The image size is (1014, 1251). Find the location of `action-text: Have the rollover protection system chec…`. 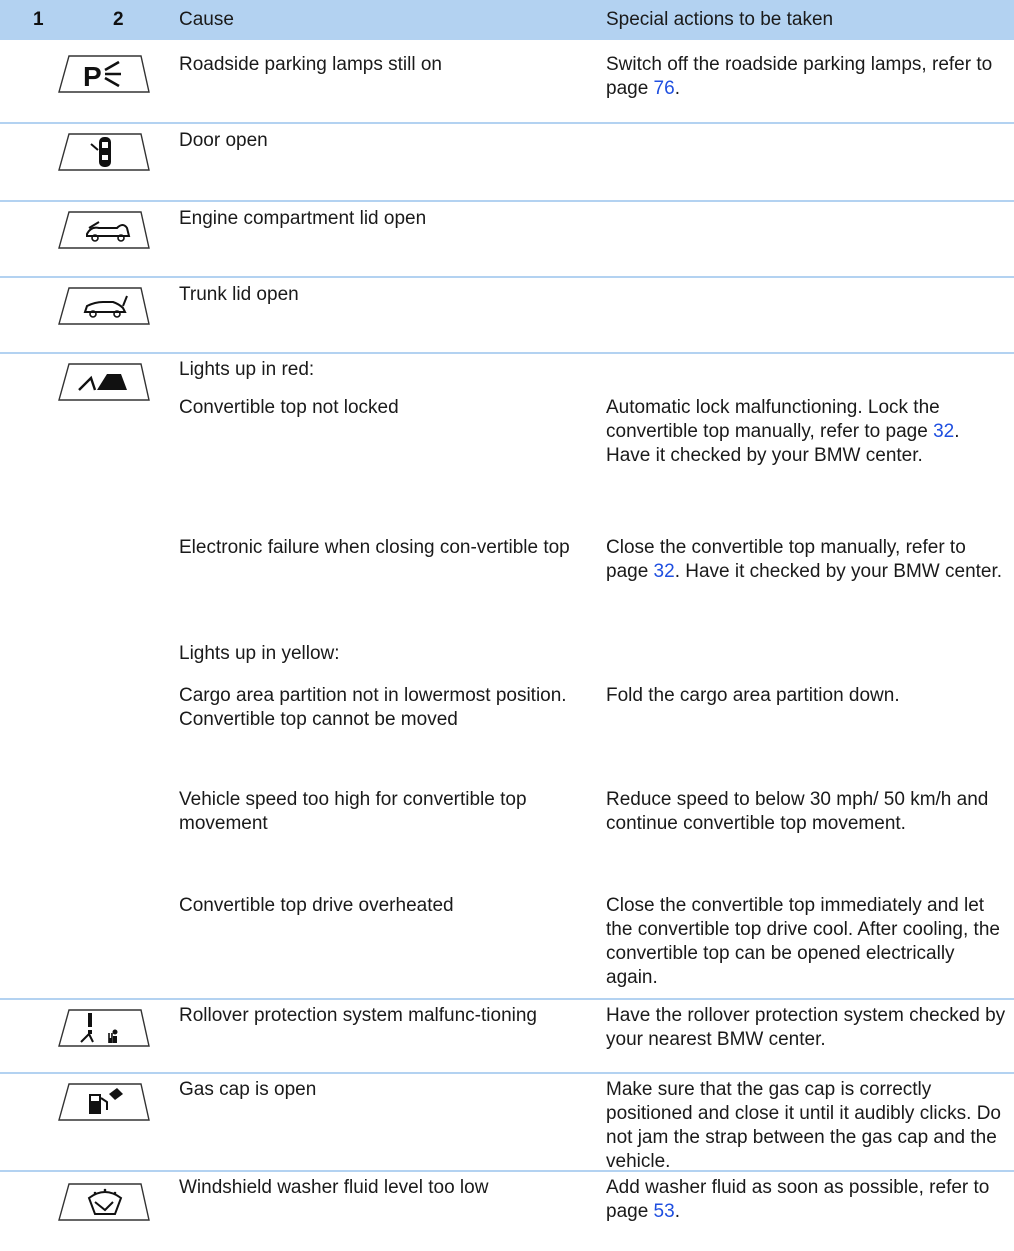

action-text: Have the rollover protection system chec… is located at coordinates (806, 1027).